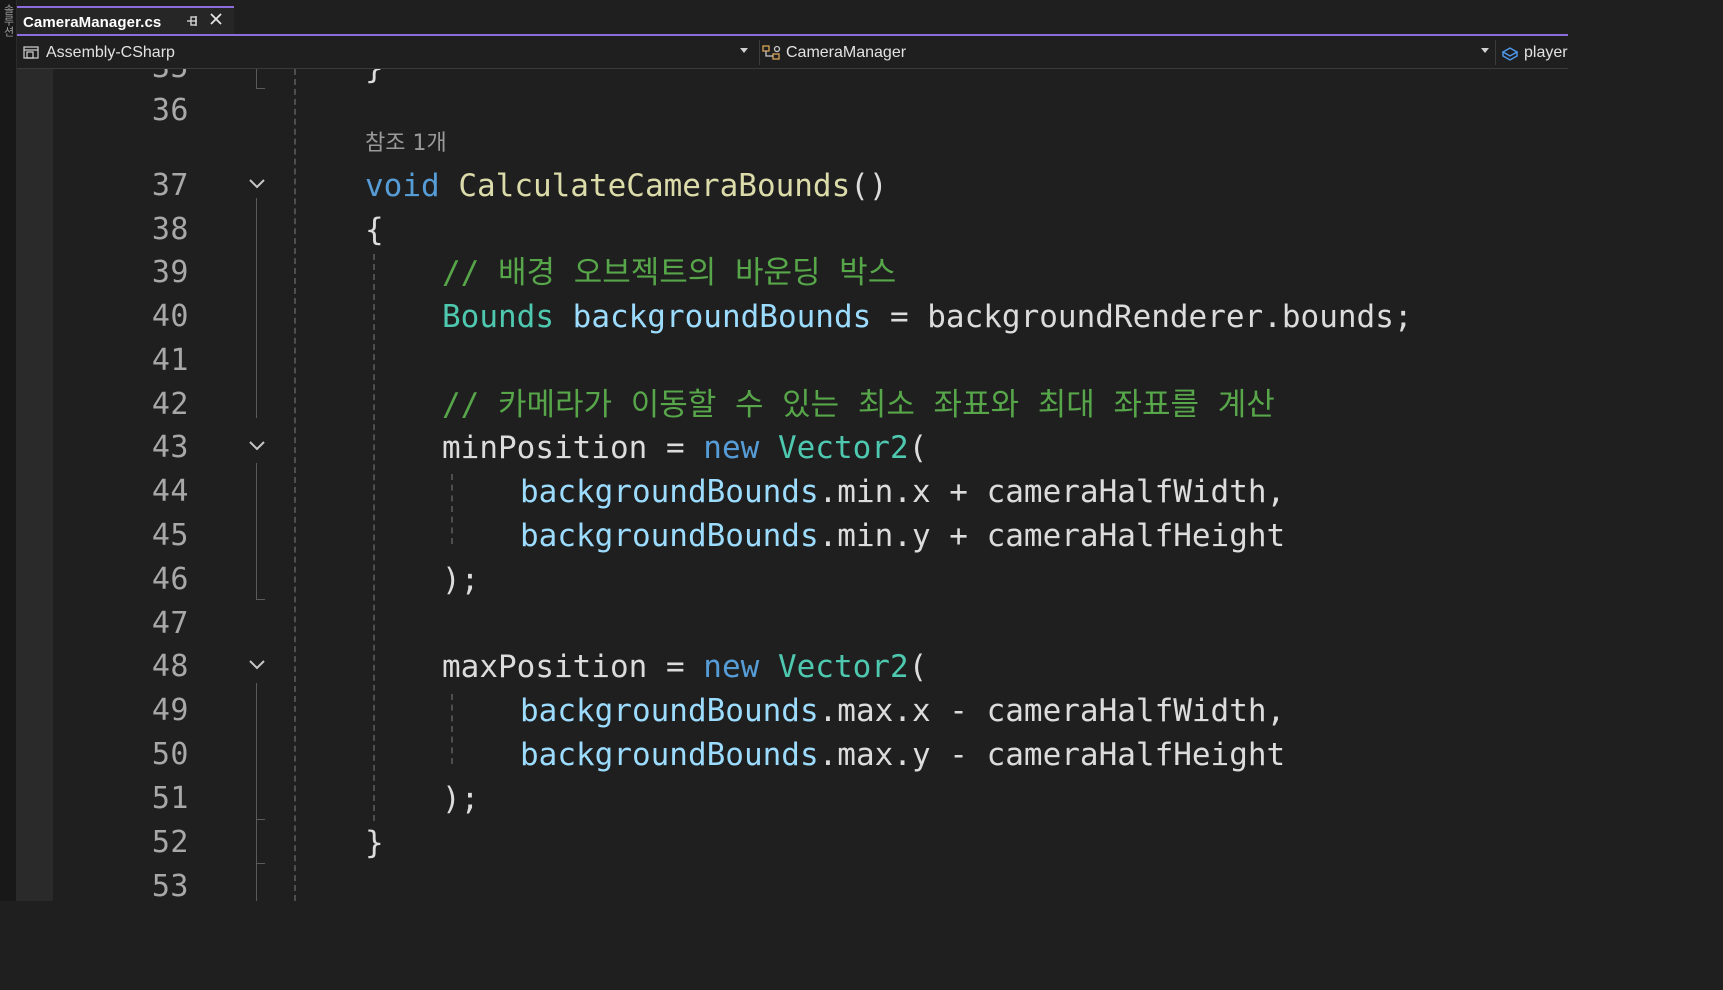 The image size is (1723, 990). I want to click on code-token: Bounds, so click(498, 317).